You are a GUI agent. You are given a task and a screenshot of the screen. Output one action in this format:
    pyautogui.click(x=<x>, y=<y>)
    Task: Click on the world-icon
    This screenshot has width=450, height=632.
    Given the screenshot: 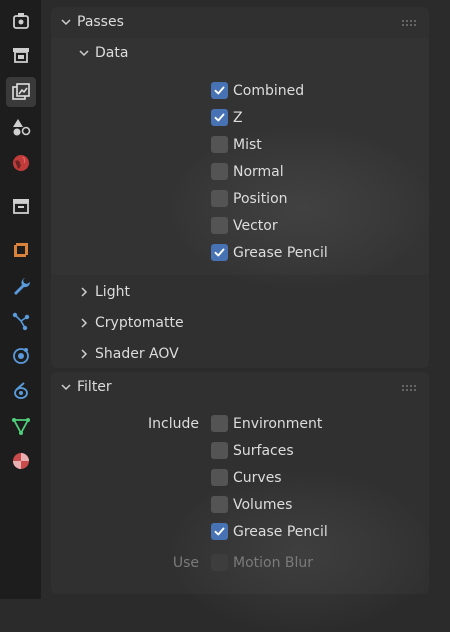 What is the action you would take?
    pyautogui.click(x=21, y=163)
    